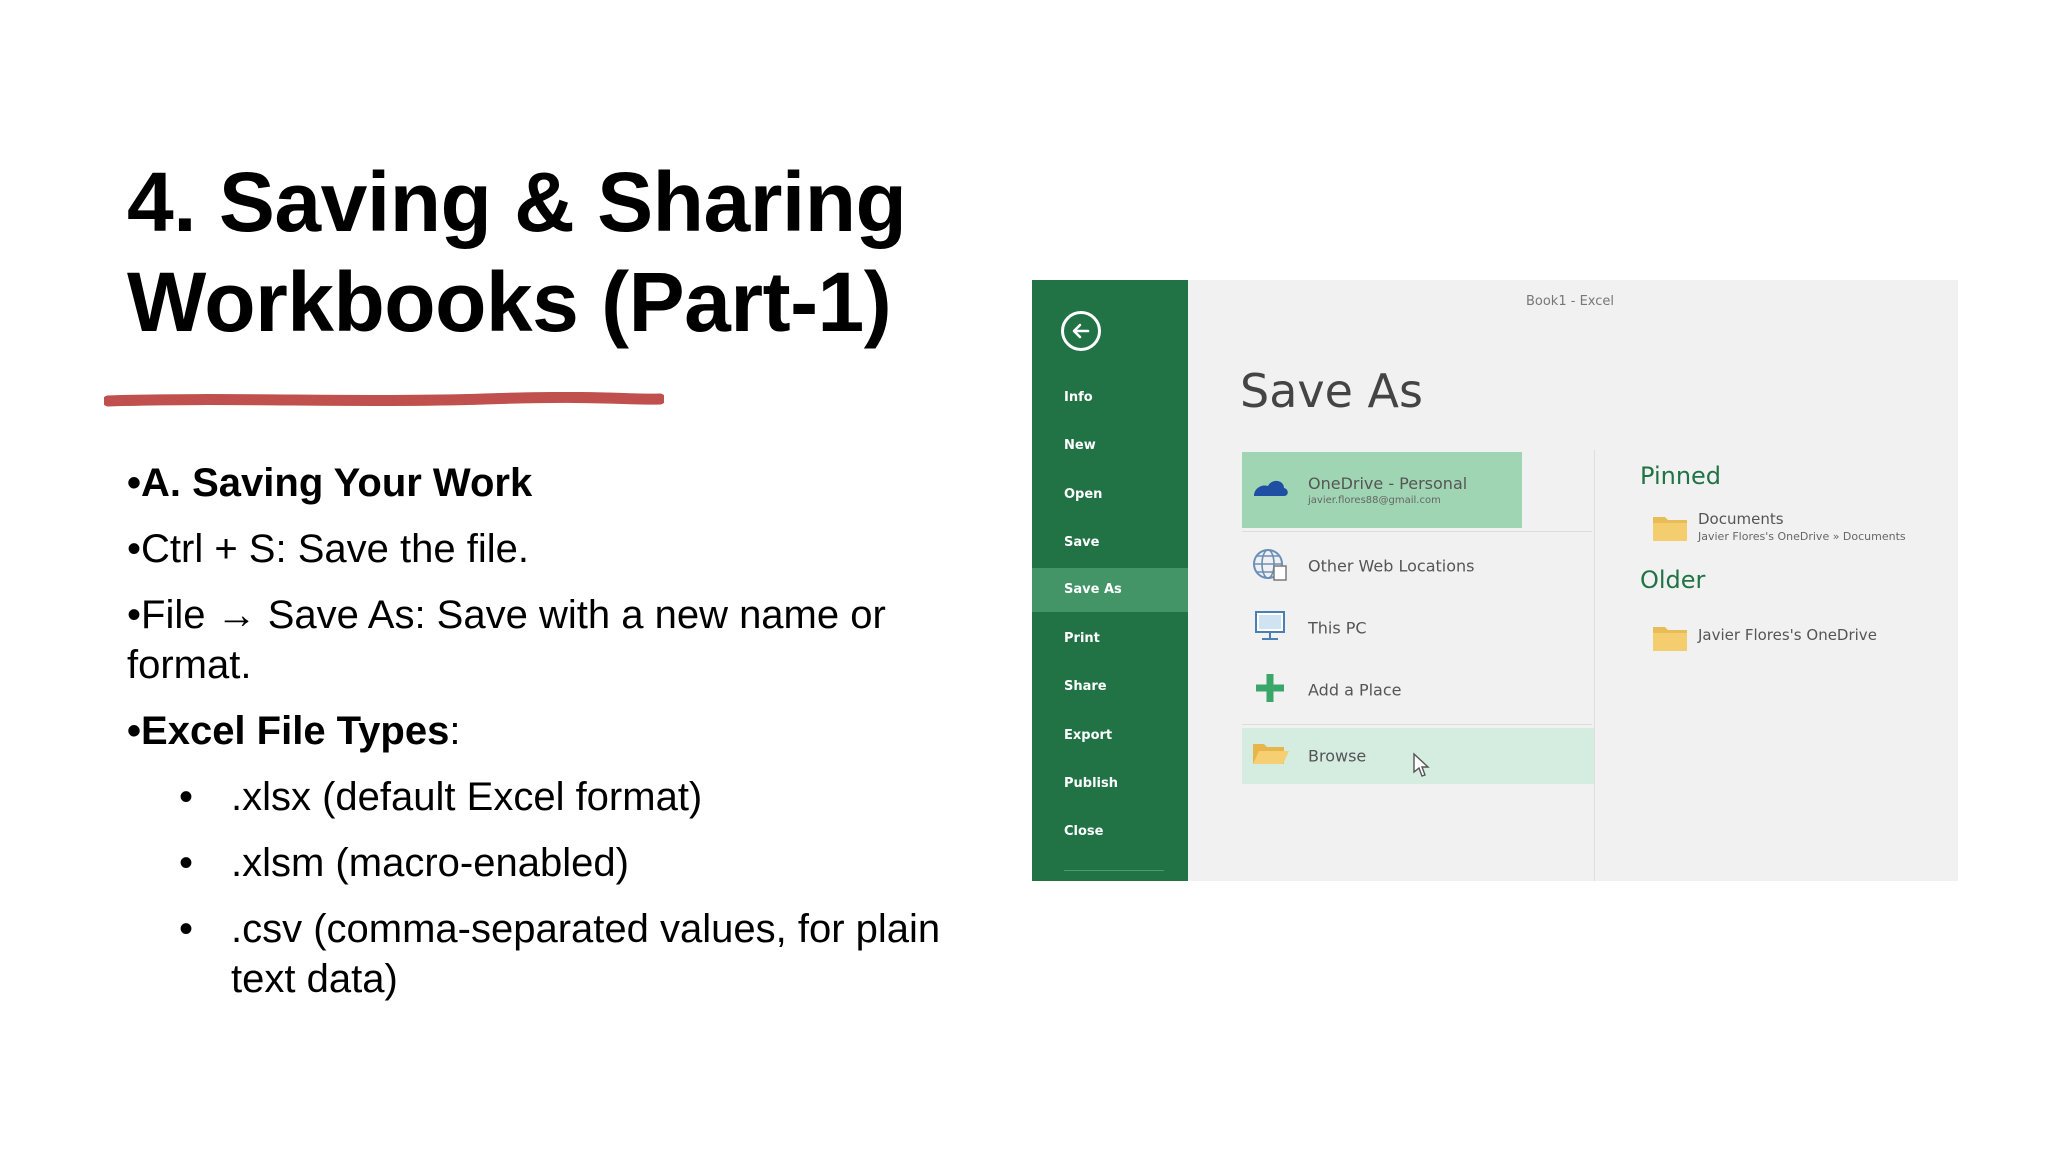  What do you see at coordinates (1110, 687) in the screenshot?
I see `sidebar-item-share: Share` at bounding box center [1110, 687].